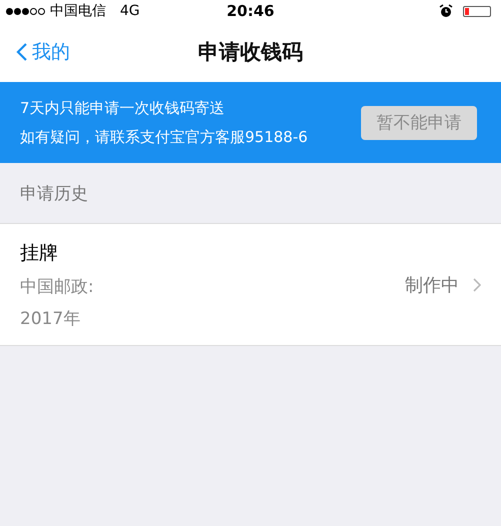 This screenshot has height=526, width=501. What do you see at coordinates (477, 11) in the screenshot?
I see `battery-icon` at bounding box center [477, 11].